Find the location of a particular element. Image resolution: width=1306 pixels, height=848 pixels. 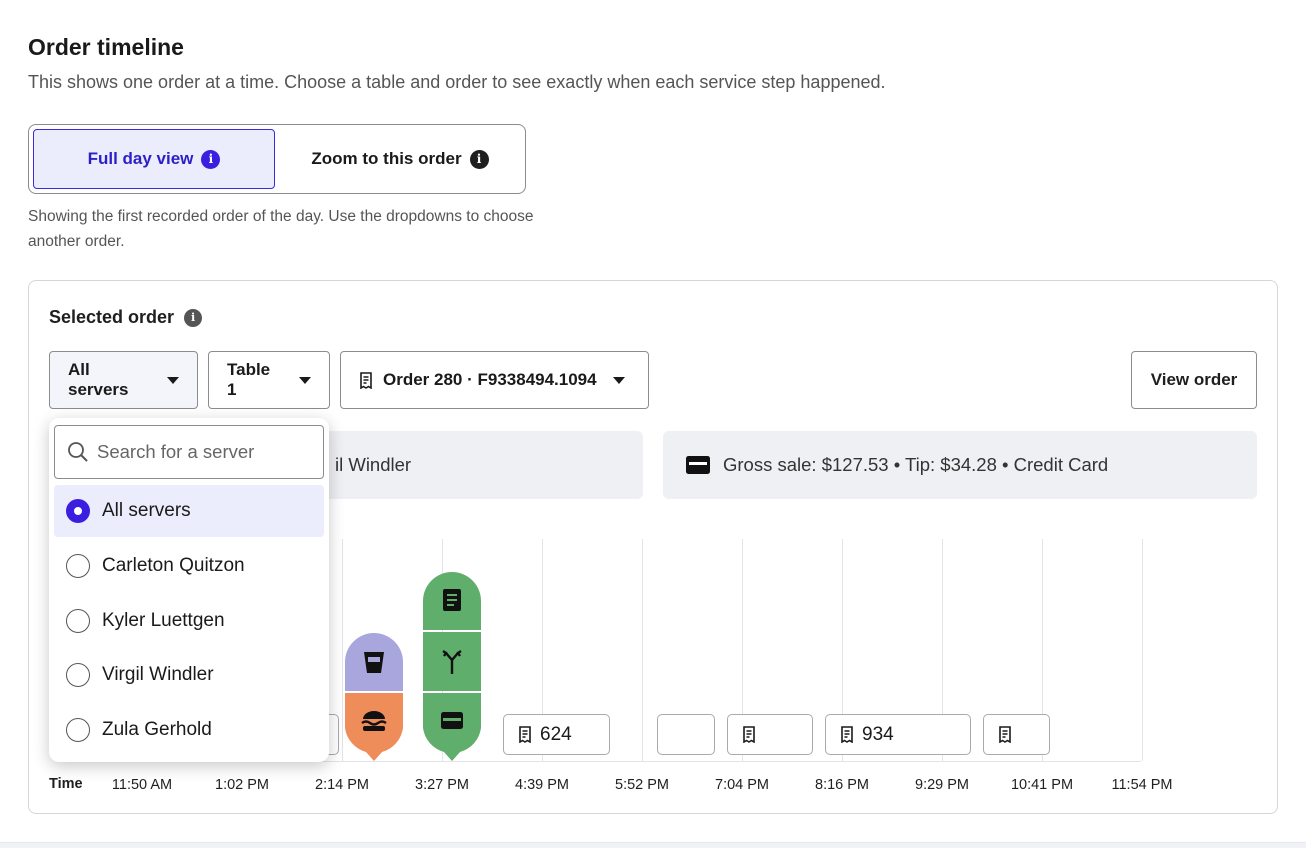

server-option-label: Virgil Windler is located at coordinates (158, 674).